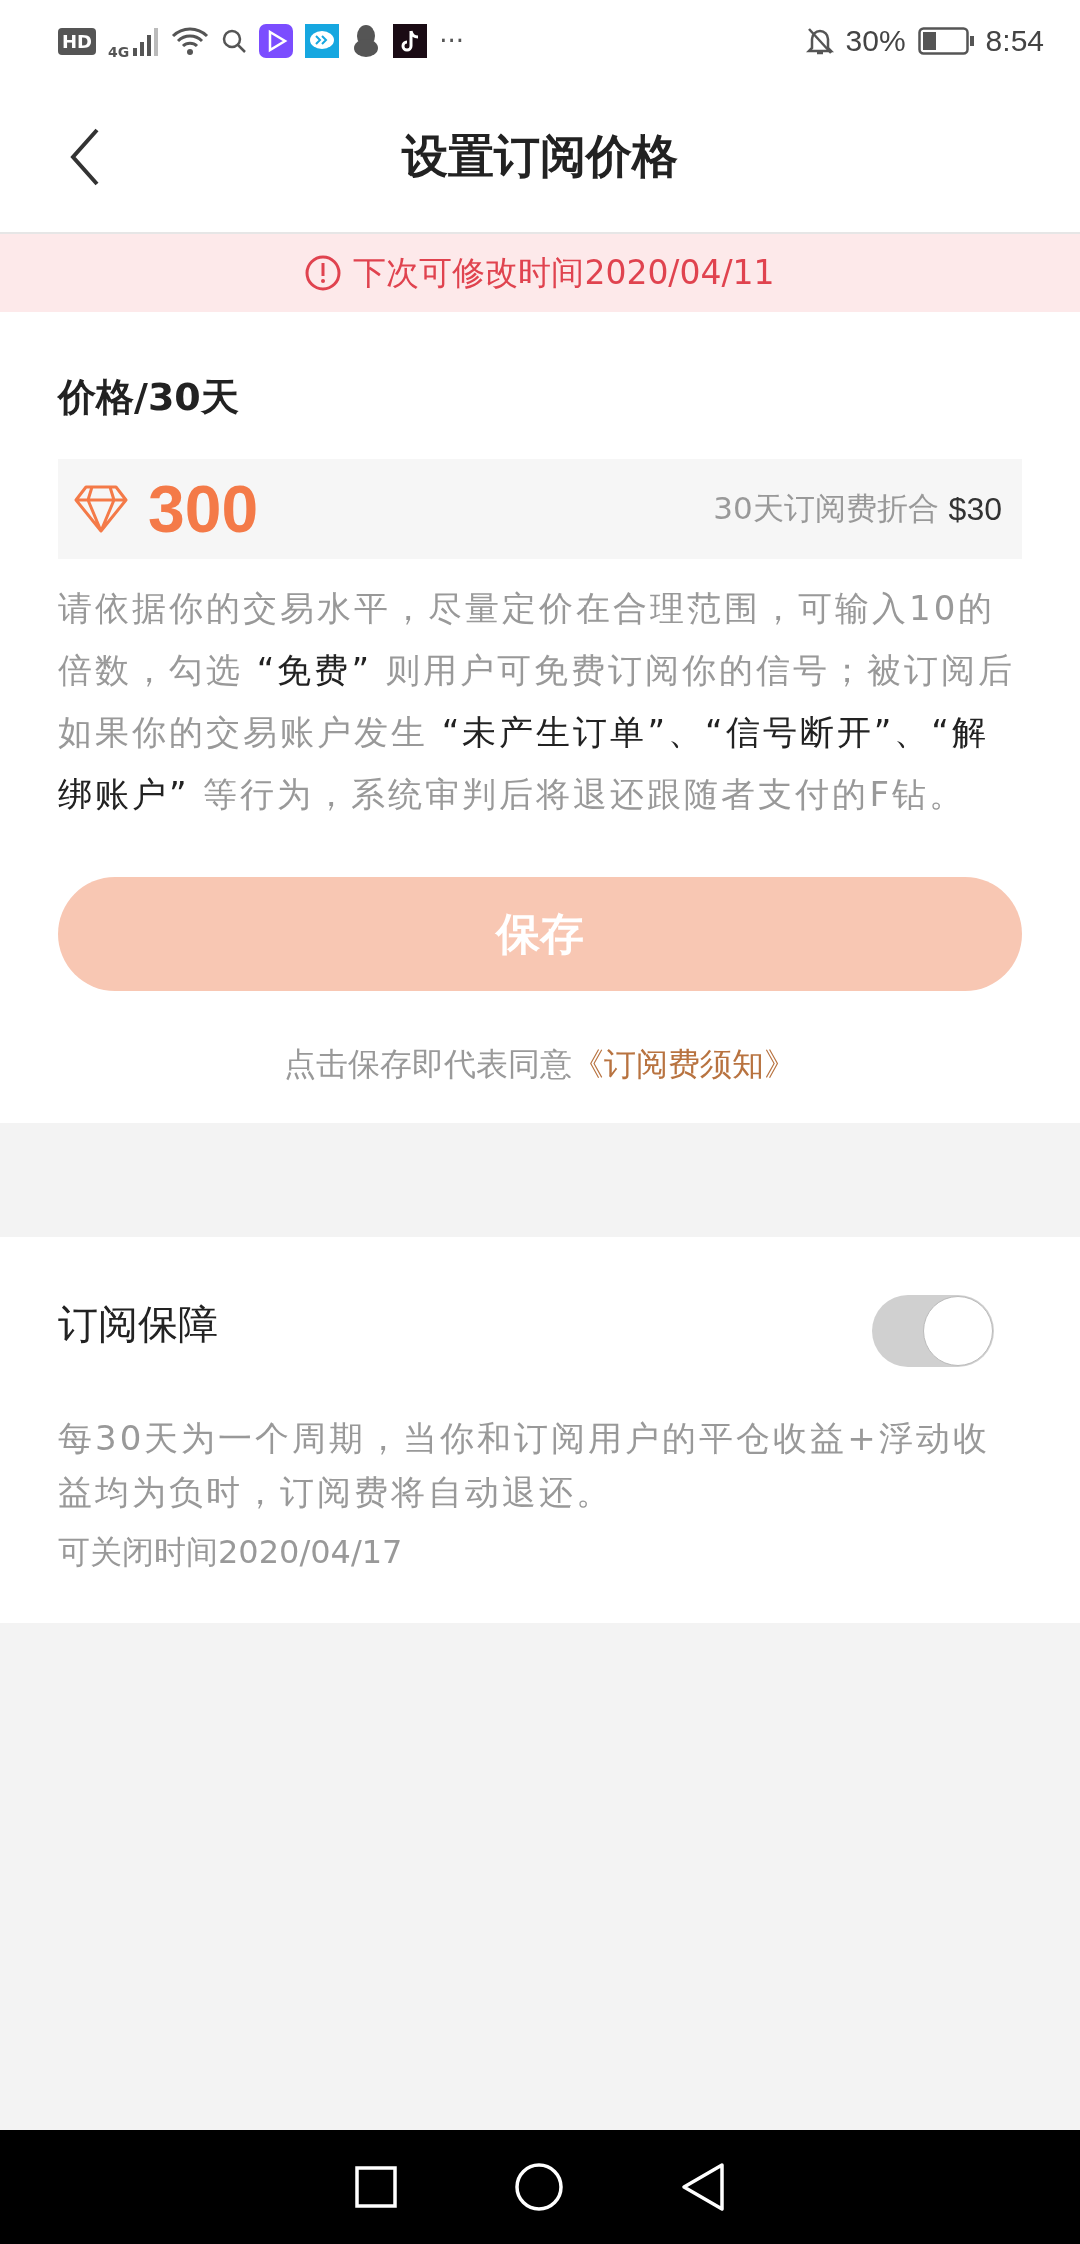 This screenshot has height=2244, width=1080. What do you see at coordinates (276, 41) in the screenshot?
I see `play-app-icon` at bounding box center [276, 41].